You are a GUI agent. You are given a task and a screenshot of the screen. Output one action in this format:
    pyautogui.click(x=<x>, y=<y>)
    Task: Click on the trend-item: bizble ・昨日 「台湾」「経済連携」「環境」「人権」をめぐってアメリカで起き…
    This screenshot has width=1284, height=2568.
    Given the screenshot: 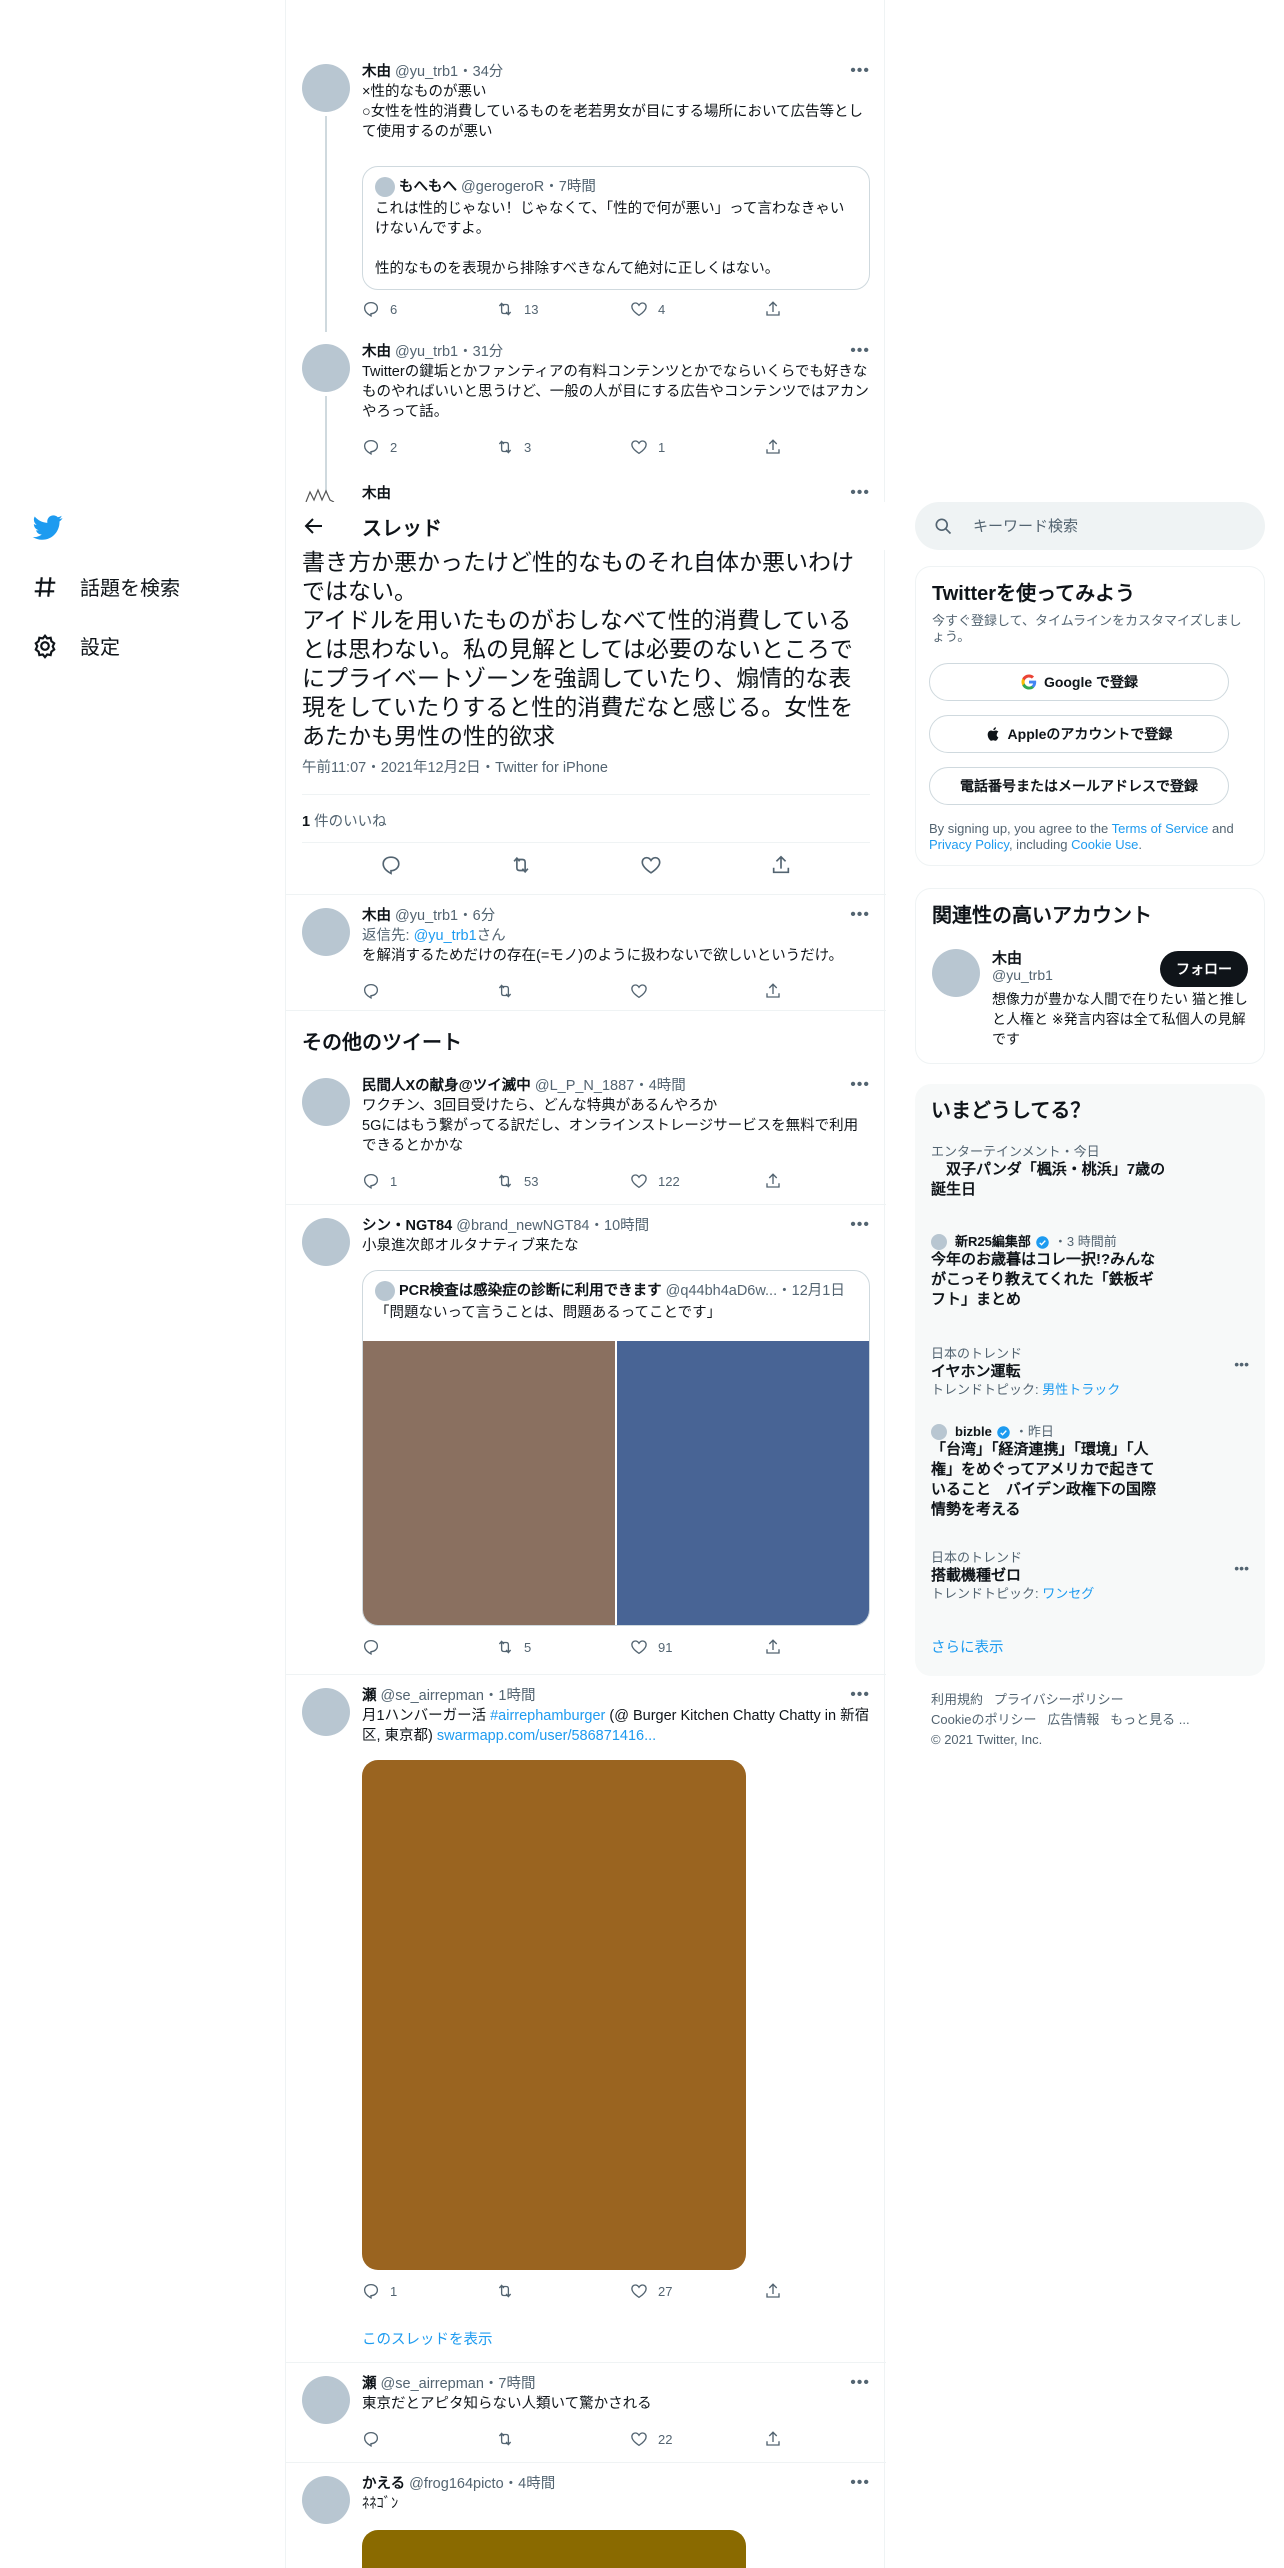 What is the action you would take?
    pyautogui.click(x=1090, y=1472)
    